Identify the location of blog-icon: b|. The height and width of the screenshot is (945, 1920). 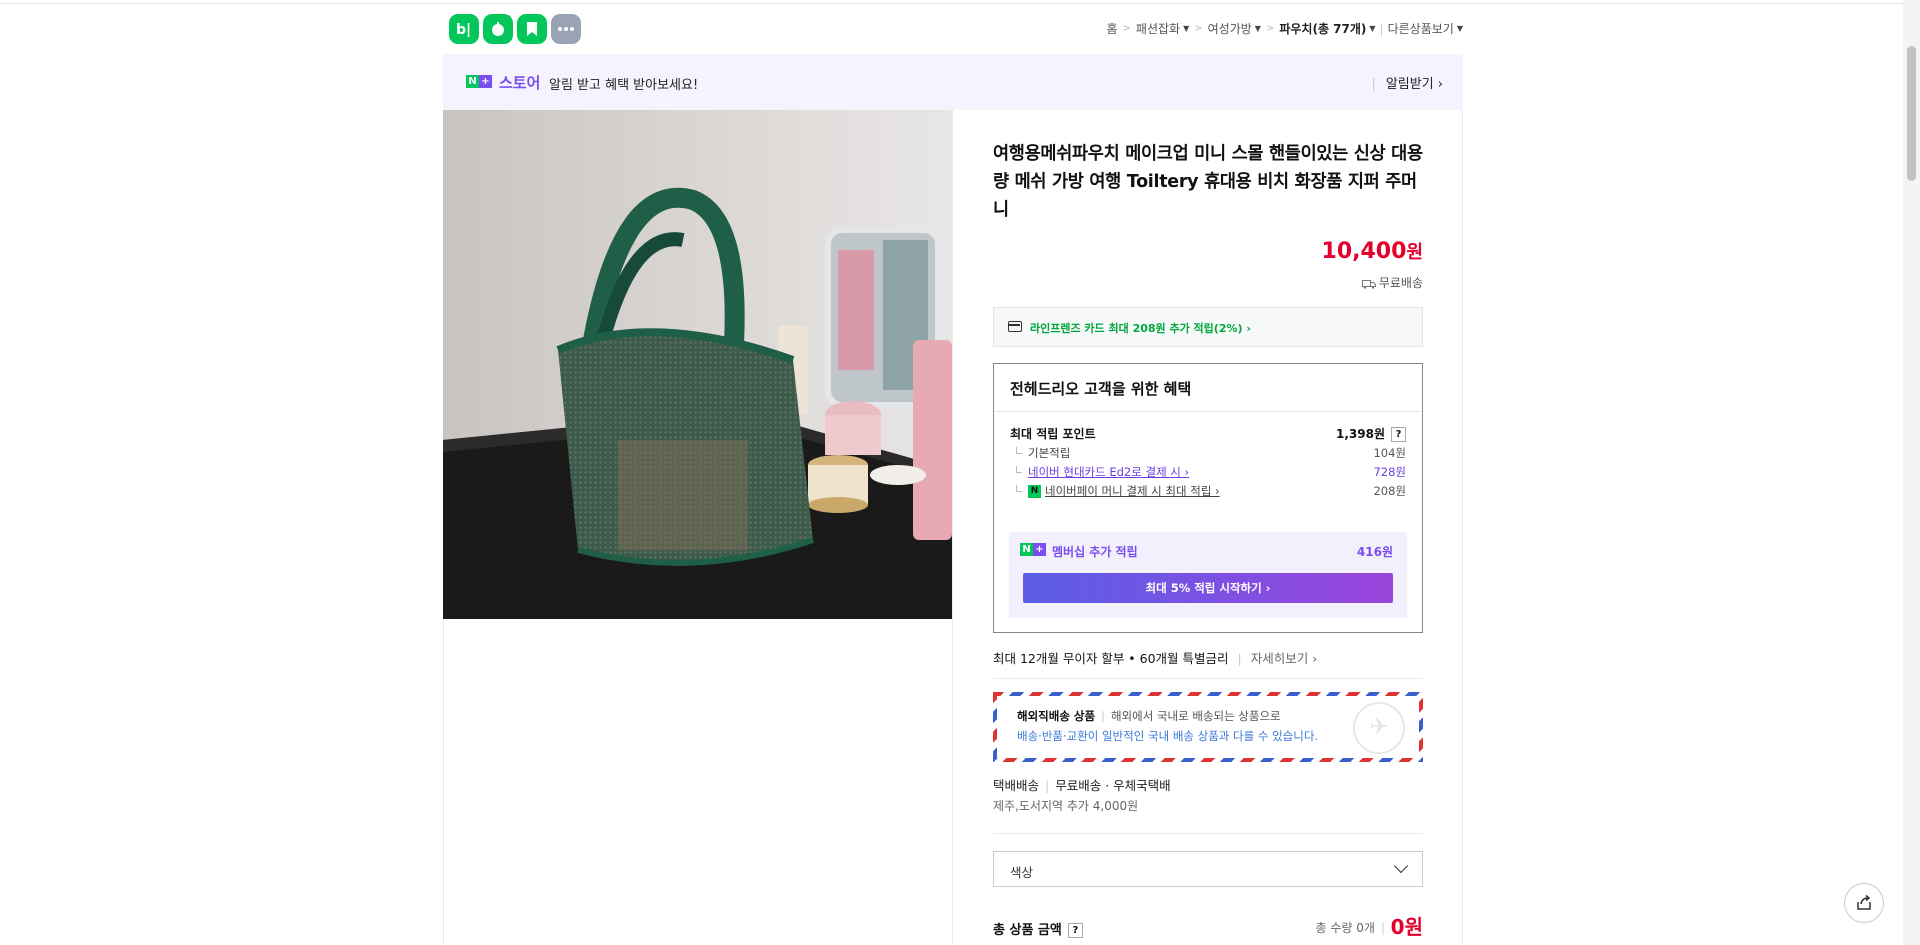
(464, 29).